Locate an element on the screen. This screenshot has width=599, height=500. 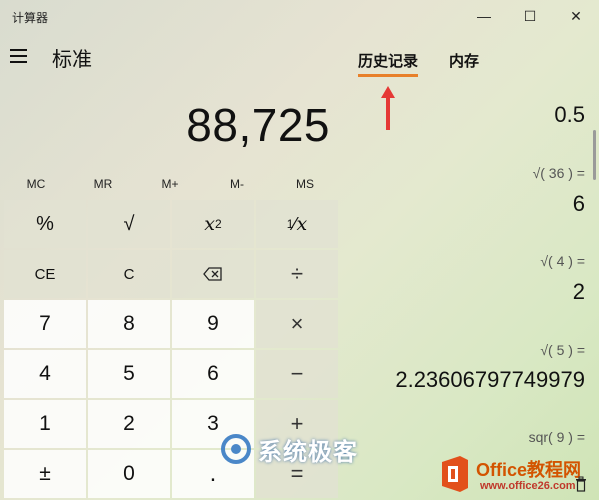
mode-title: 标准 is located at coordinates (72, 60).